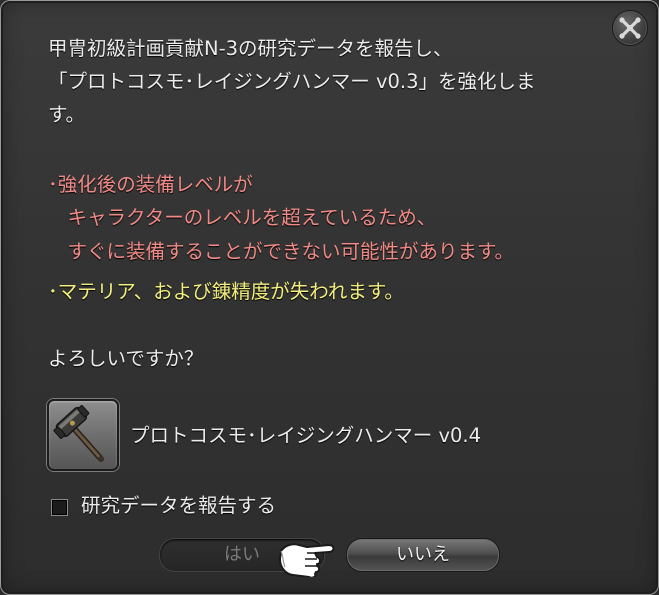 The width and height of the screenshot is (659, 595). What do you see at coordinates (307, 560) in the screenshot?
I see `pointing-hand-cursor` at bounding box center [307, 560].